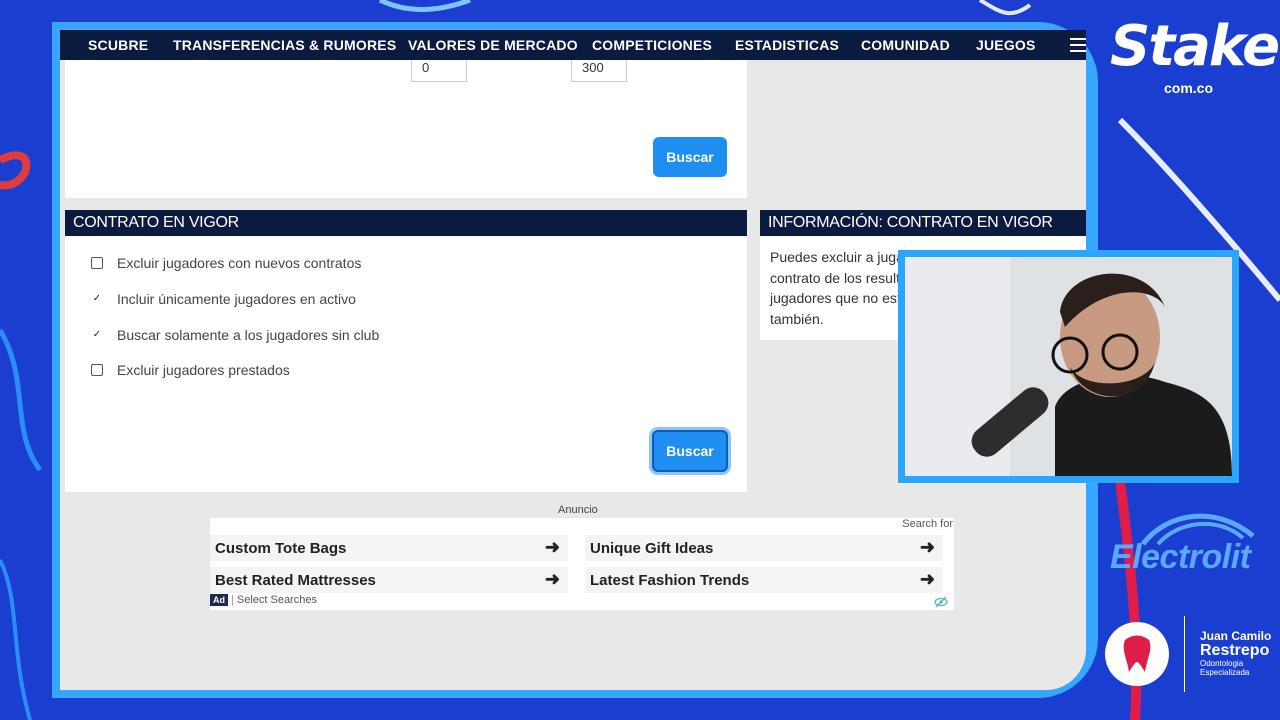 The height and width of the screenshot is (720, 1280). What do you see at coordinates (236, 299) in the screenshot?
I see `option-label: Incluir únicamente jugadores en activo` at bounding box center [236, 299].